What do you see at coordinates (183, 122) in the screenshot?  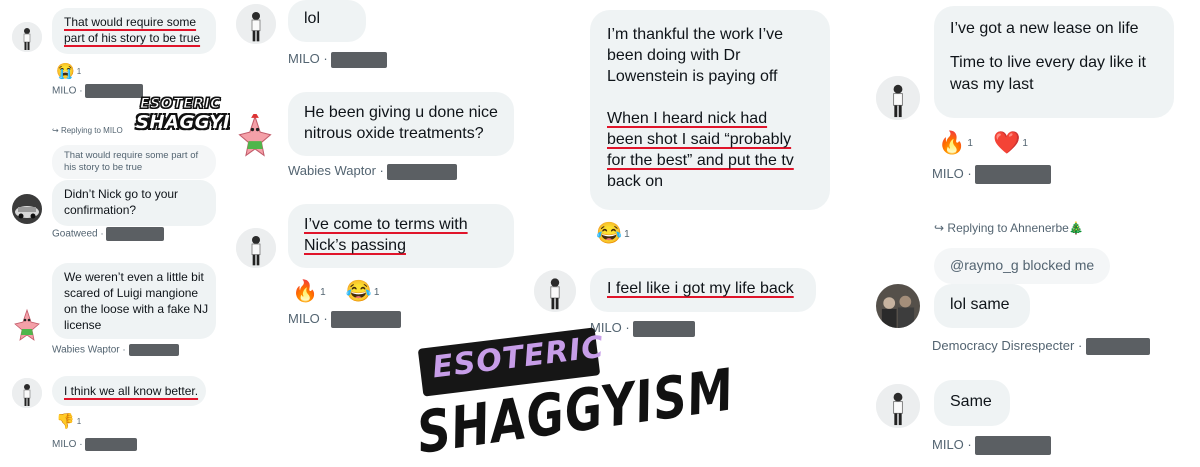 I see `stamp-line-2: SHAGGYISM` at bounding box center [183, 122].